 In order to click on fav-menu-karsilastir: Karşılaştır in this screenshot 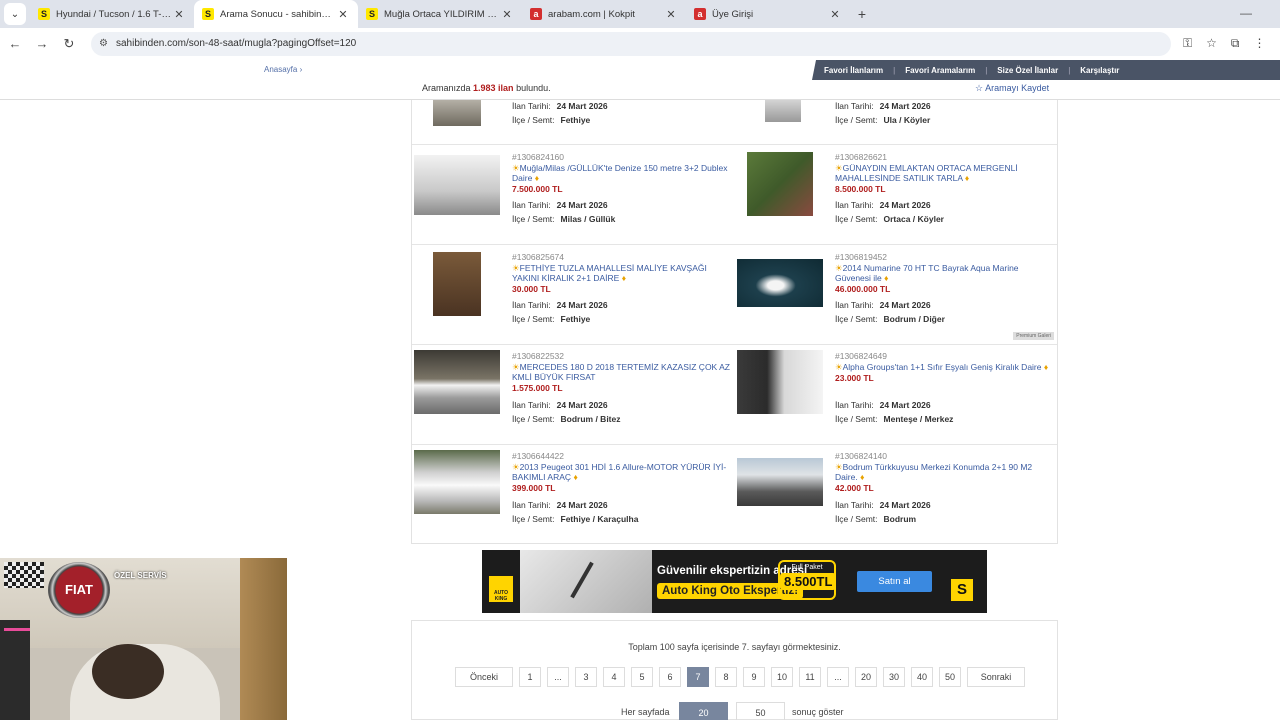, I will do `click(1099, 70)`.